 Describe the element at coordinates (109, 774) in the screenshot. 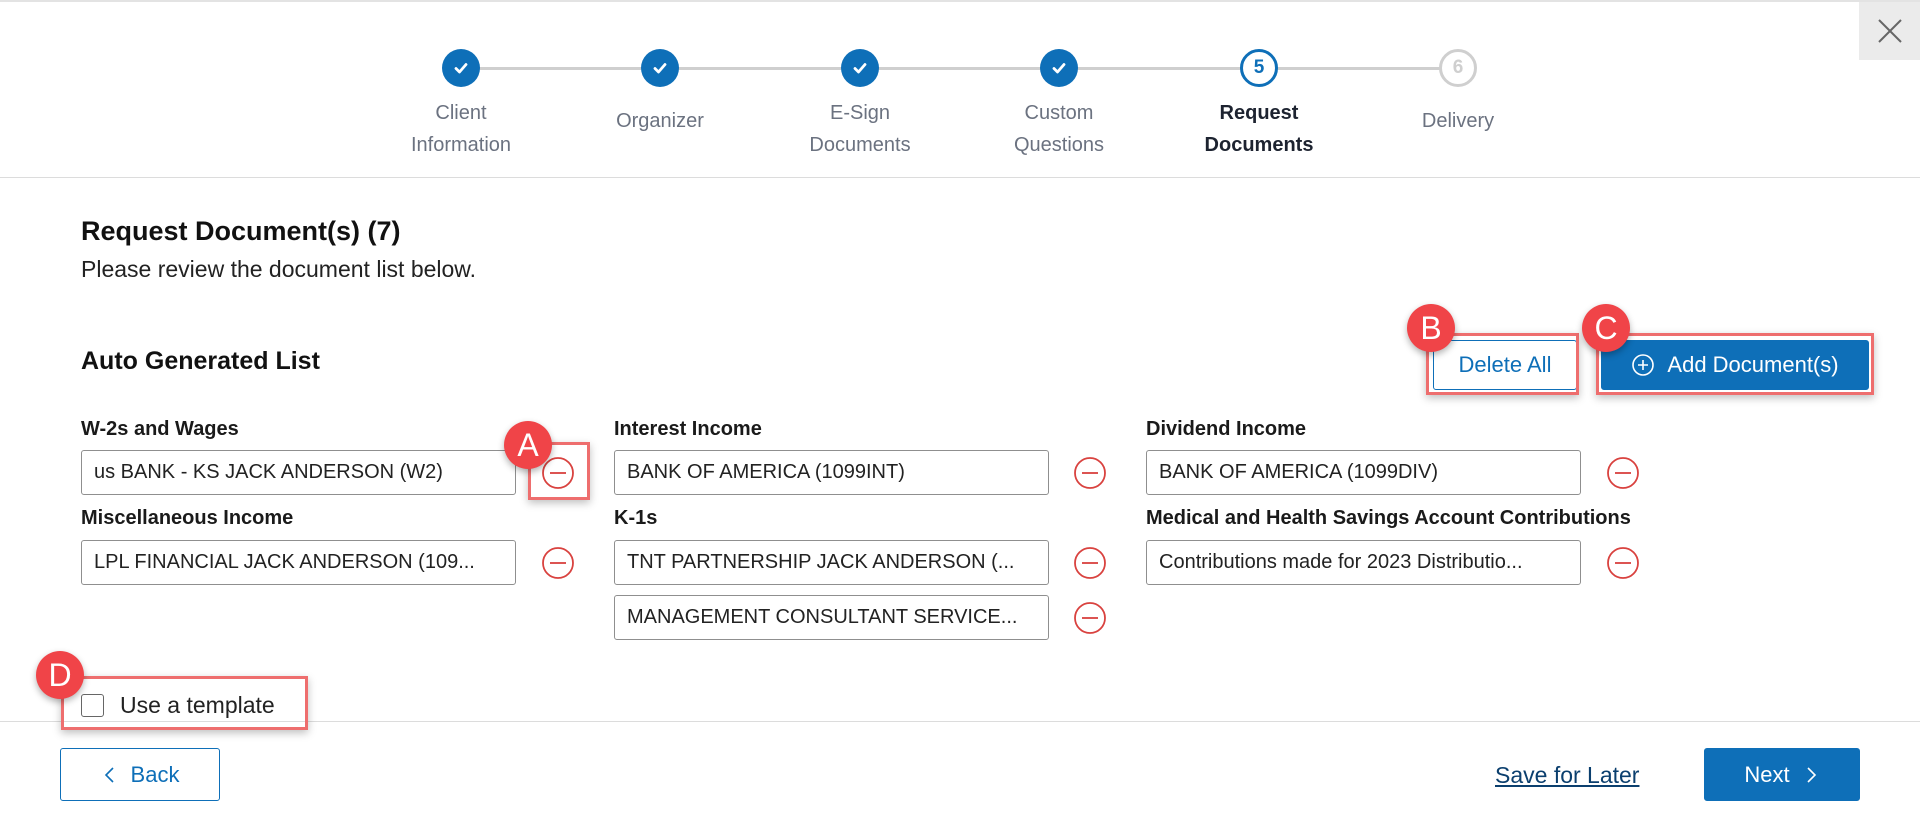

I see `chevron-left-icon` at that location.